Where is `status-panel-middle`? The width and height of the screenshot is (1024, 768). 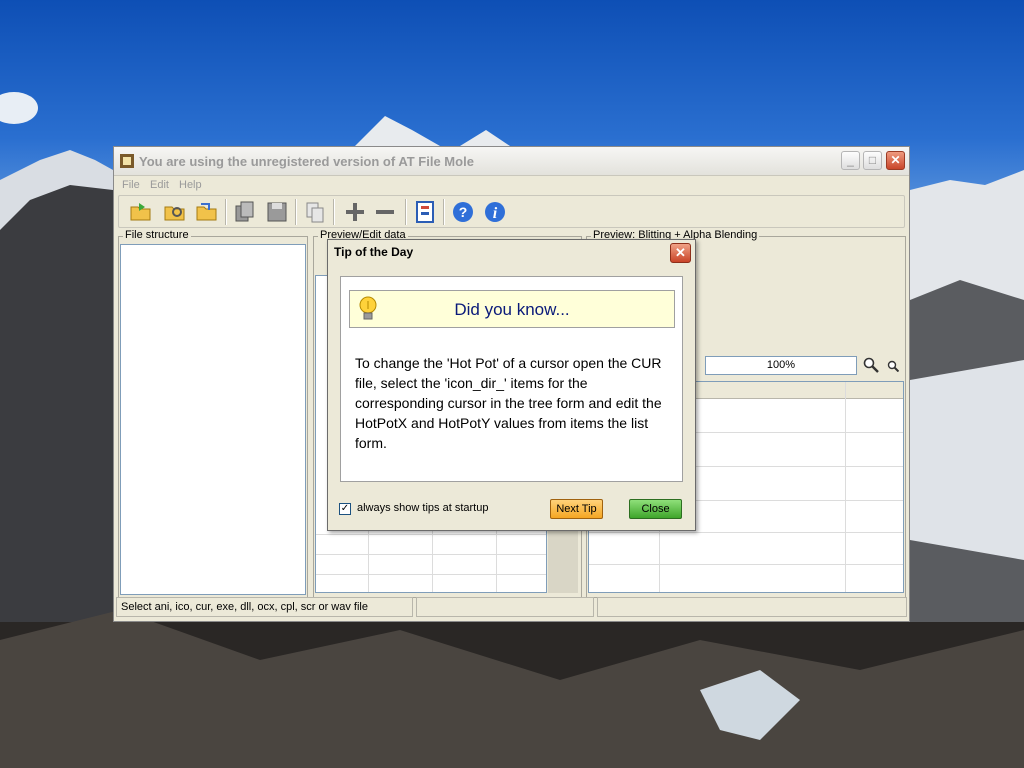
status-panel-middle is located at coordinates (505, 607).